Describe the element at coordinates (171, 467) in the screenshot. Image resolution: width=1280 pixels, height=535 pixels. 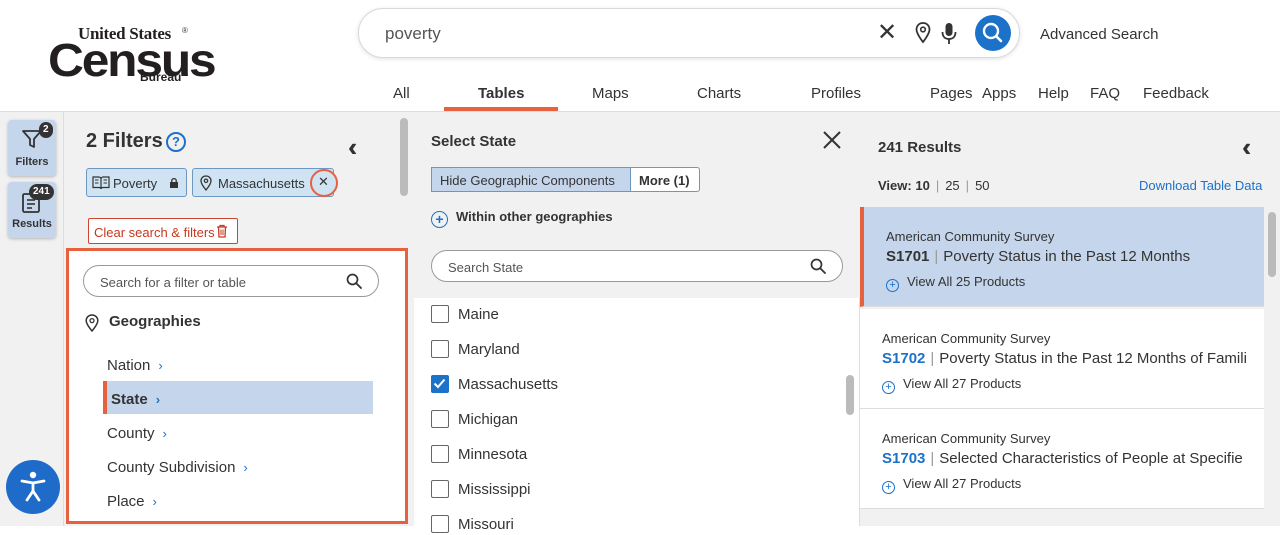
I see `geo-item-label: County Subdivision` at that location.